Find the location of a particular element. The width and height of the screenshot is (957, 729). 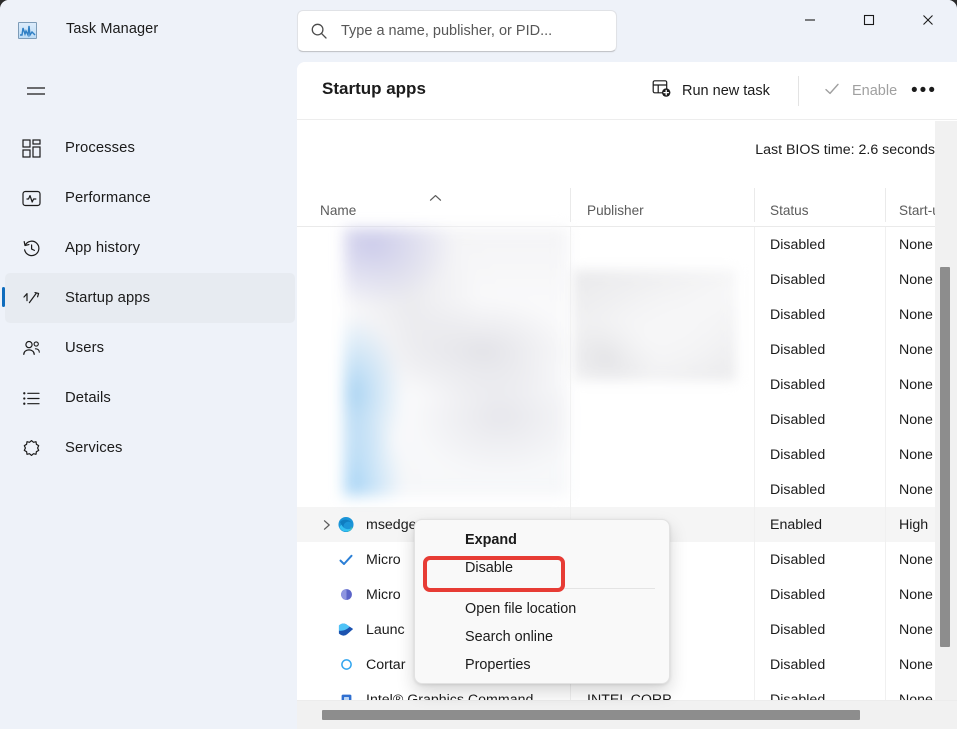

context-menu-item-open-file-location: Open file location is located at coordinates (542, 609).